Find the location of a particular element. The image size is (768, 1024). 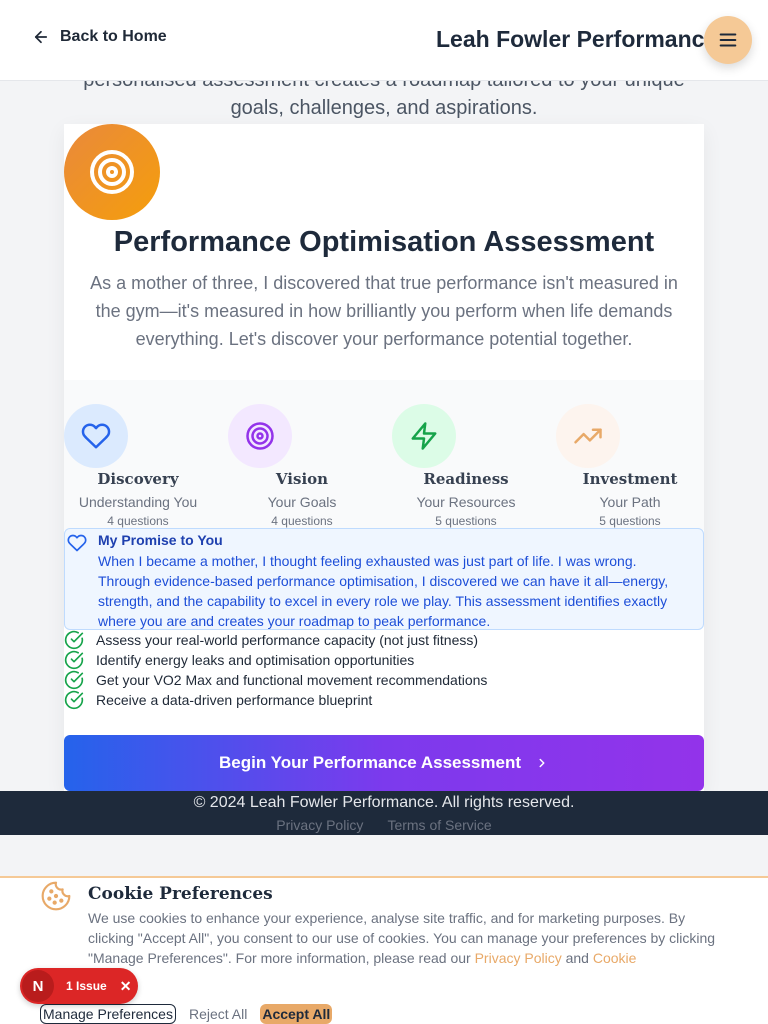

promise-title: My Promise to You is located at coordinates (160, 540).